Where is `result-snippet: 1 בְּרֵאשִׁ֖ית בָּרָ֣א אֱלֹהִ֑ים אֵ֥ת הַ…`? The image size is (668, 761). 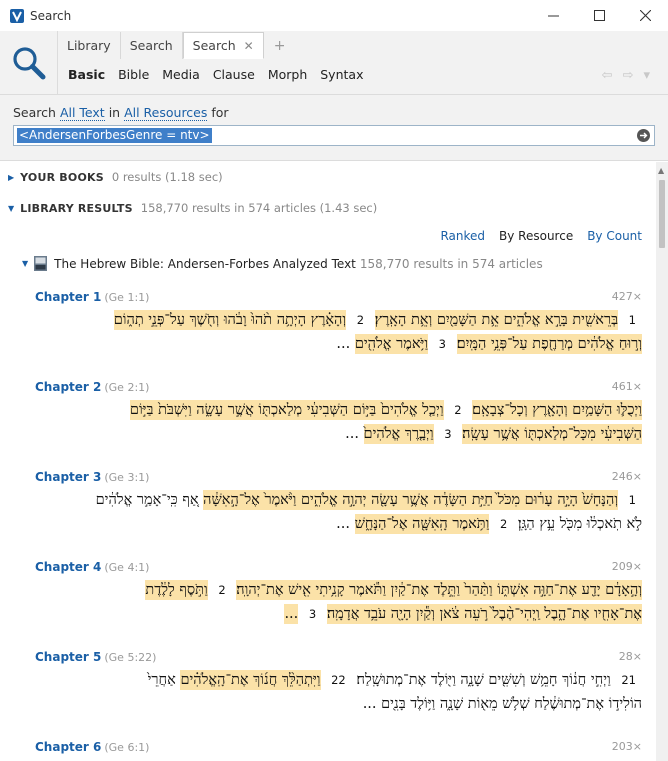 result-snippet: 1 בְּרֵאשִׁ֖ית בָּרָ֣א אֱלֹהִ֑ים אֵ֥ת הַ… is located at coordinates (338, 332).